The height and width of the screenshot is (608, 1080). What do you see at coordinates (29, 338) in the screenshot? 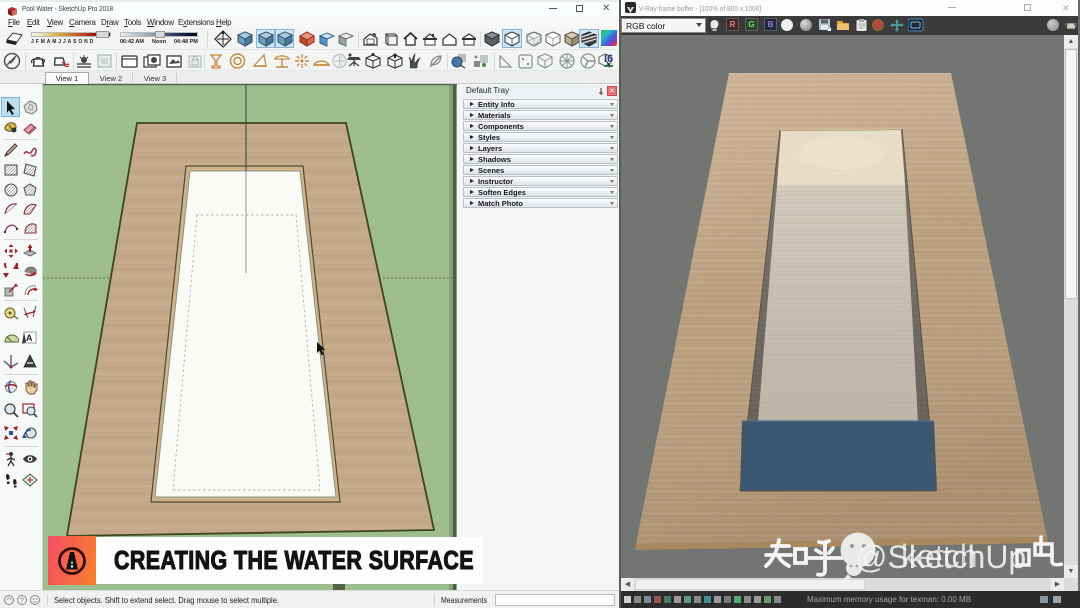
I see `svg-text: A` at bounding box center [29, 338].